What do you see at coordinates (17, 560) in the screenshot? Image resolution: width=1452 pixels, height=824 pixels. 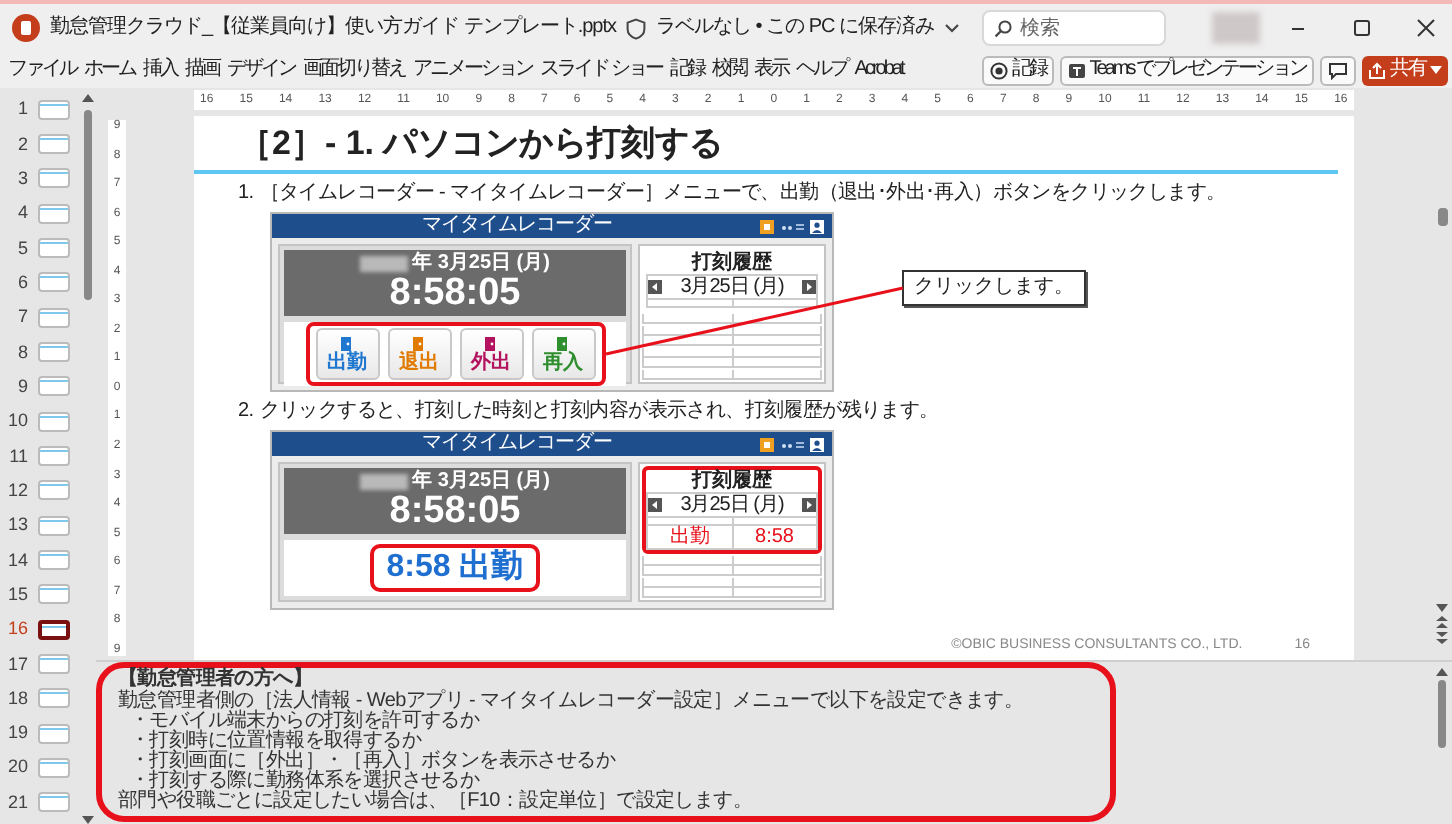 I see `slide-number: 14` at bounding box center [17, 560].